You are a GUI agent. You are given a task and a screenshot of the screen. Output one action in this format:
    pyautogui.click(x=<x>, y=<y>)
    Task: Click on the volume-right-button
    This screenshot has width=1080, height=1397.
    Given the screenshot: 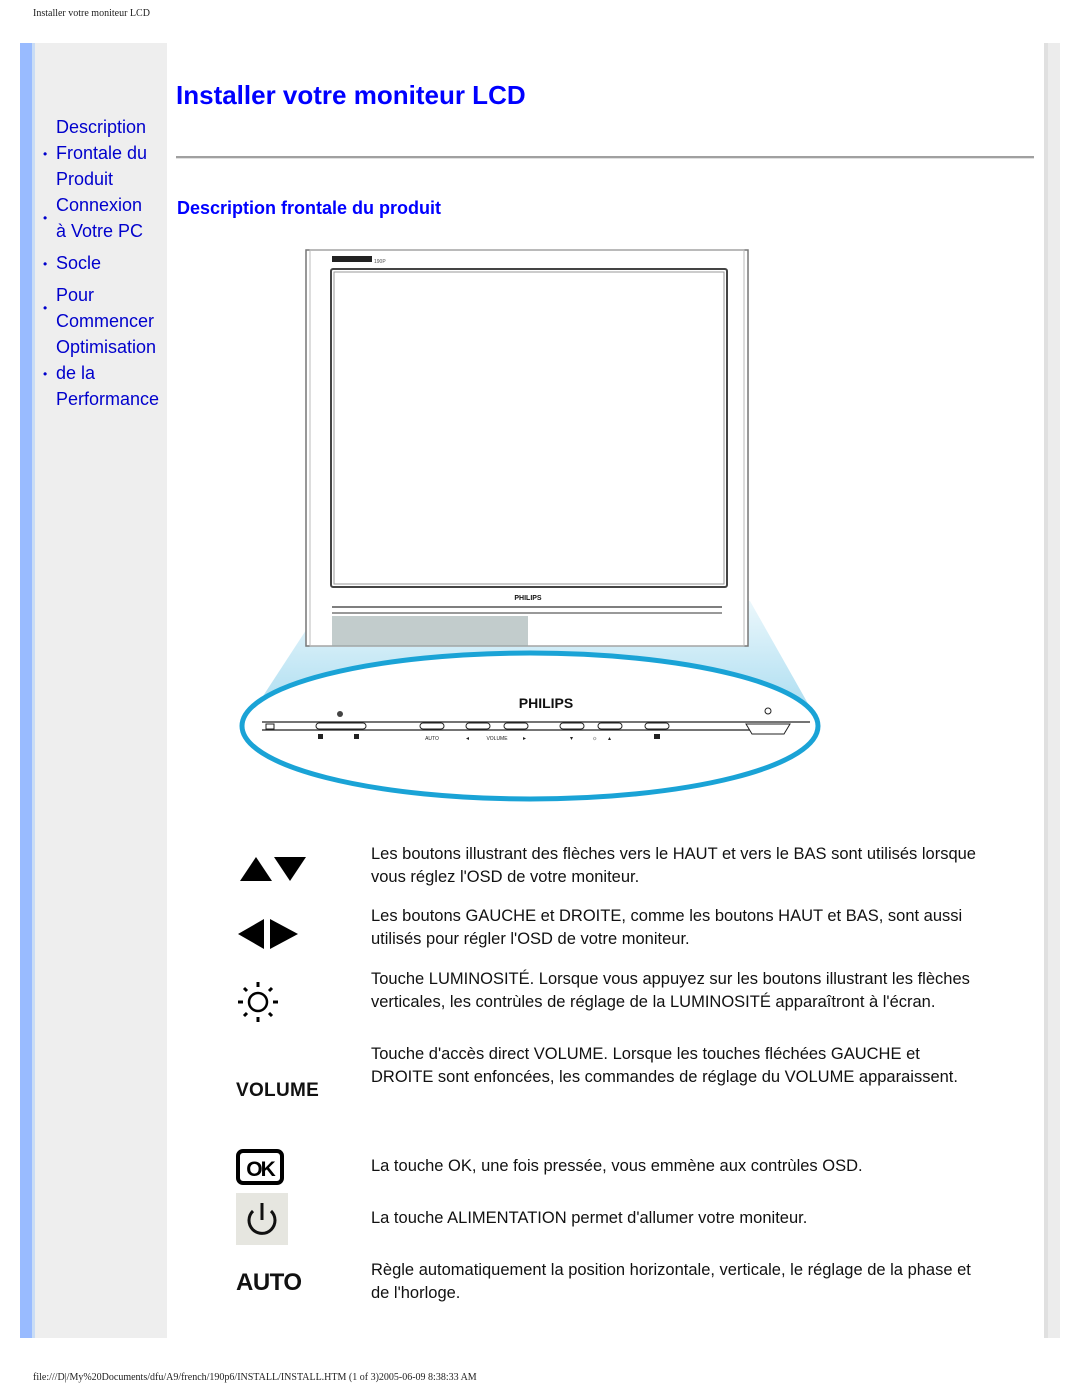 What is the action you would take?
    pyautogui.click(x=516, y=726)
    